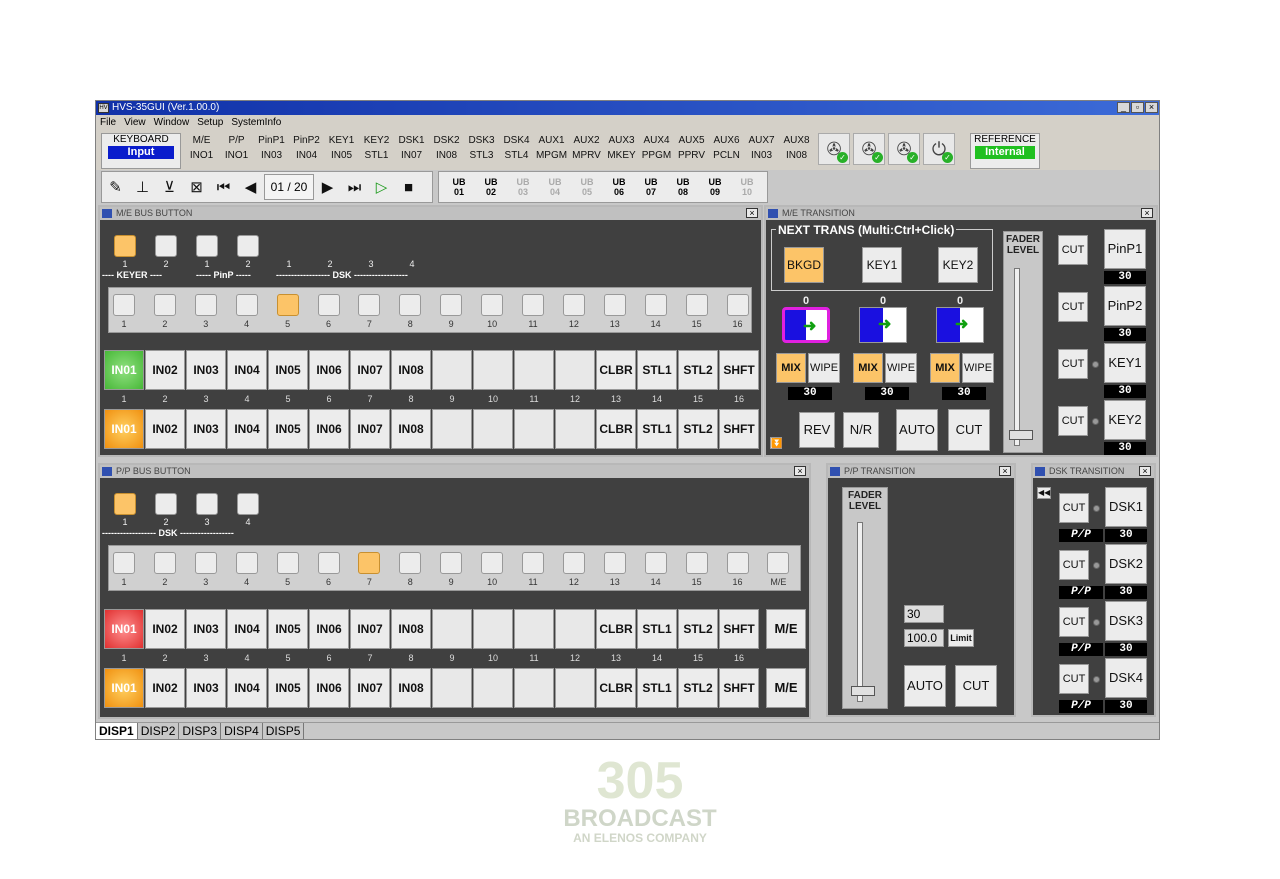 Image resolution: width=1280 pixels, height=879 pixels. Describe the element at coordinates (1125, 334) in the screenshot. I see `key-rate: 30` at that location.